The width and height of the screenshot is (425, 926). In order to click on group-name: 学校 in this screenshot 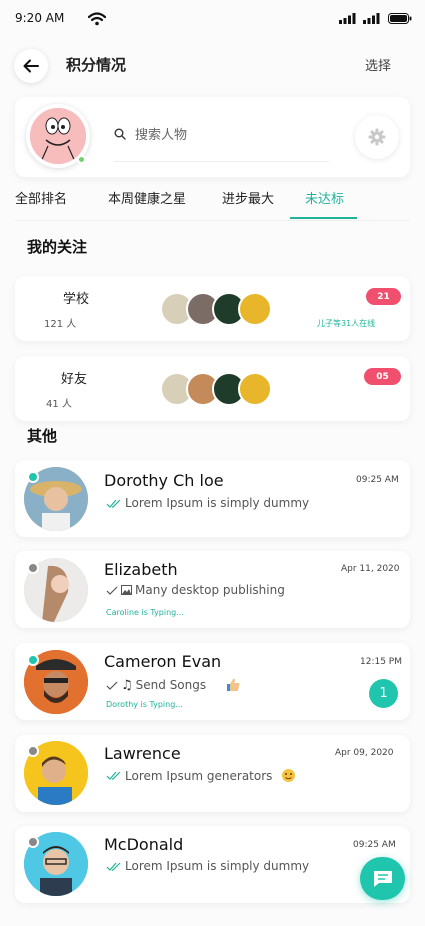, I will do `click(76, 299)`.